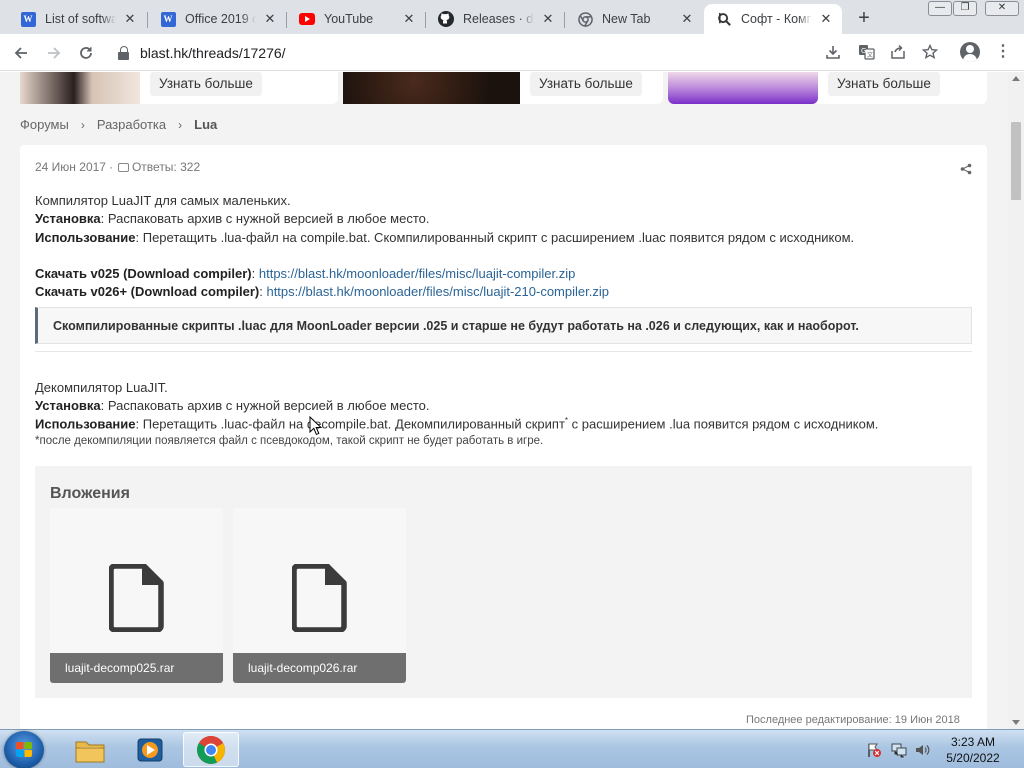 The image size is (1024, 768). Describe the element at coordinates (874, 750) in the screenshot. I see `action-center-flag-icon` at that location.